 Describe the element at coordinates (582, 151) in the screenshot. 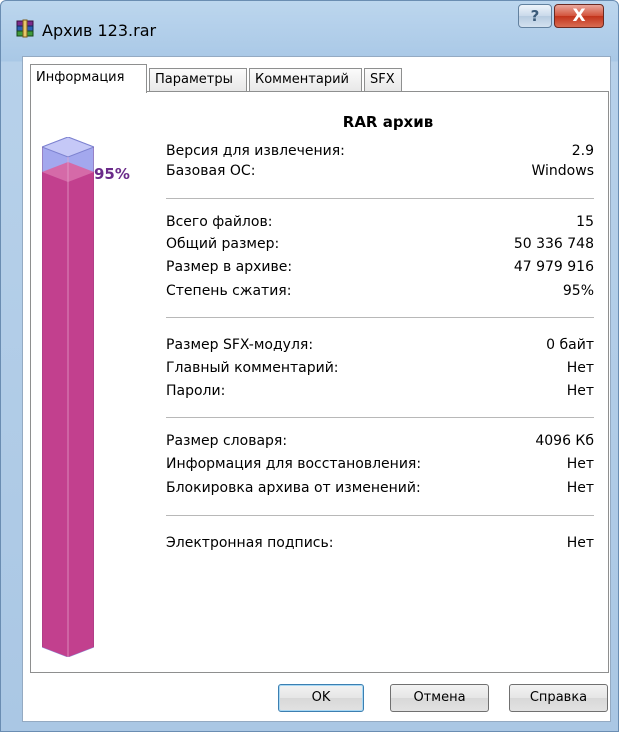

I see `info-value: 2.9` at that location.